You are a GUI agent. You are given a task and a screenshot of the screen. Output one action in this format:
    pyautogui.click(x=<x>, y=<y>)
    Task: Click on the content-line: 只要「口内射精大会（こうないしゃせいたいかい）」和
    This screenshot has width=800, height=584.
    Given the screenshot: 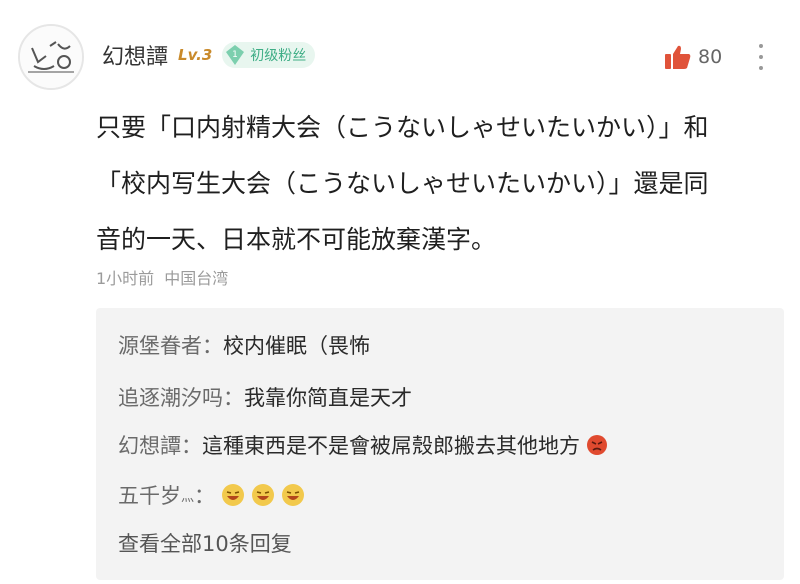 What is the action you would take?
    pyautogui.click(x=402, y=127)
    